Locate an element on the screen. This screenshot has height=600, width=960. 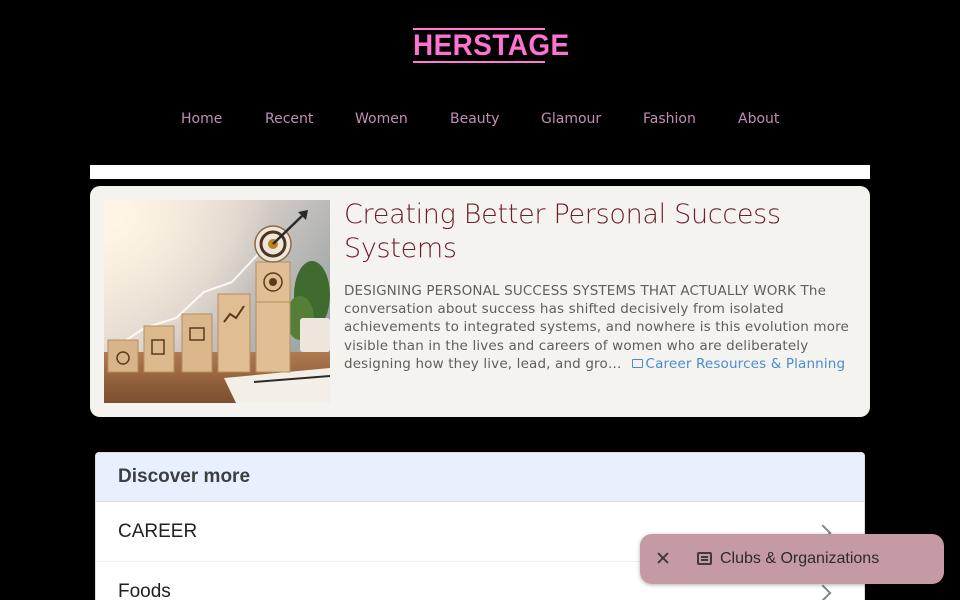
close-icon is located at coordinates (663, 558).